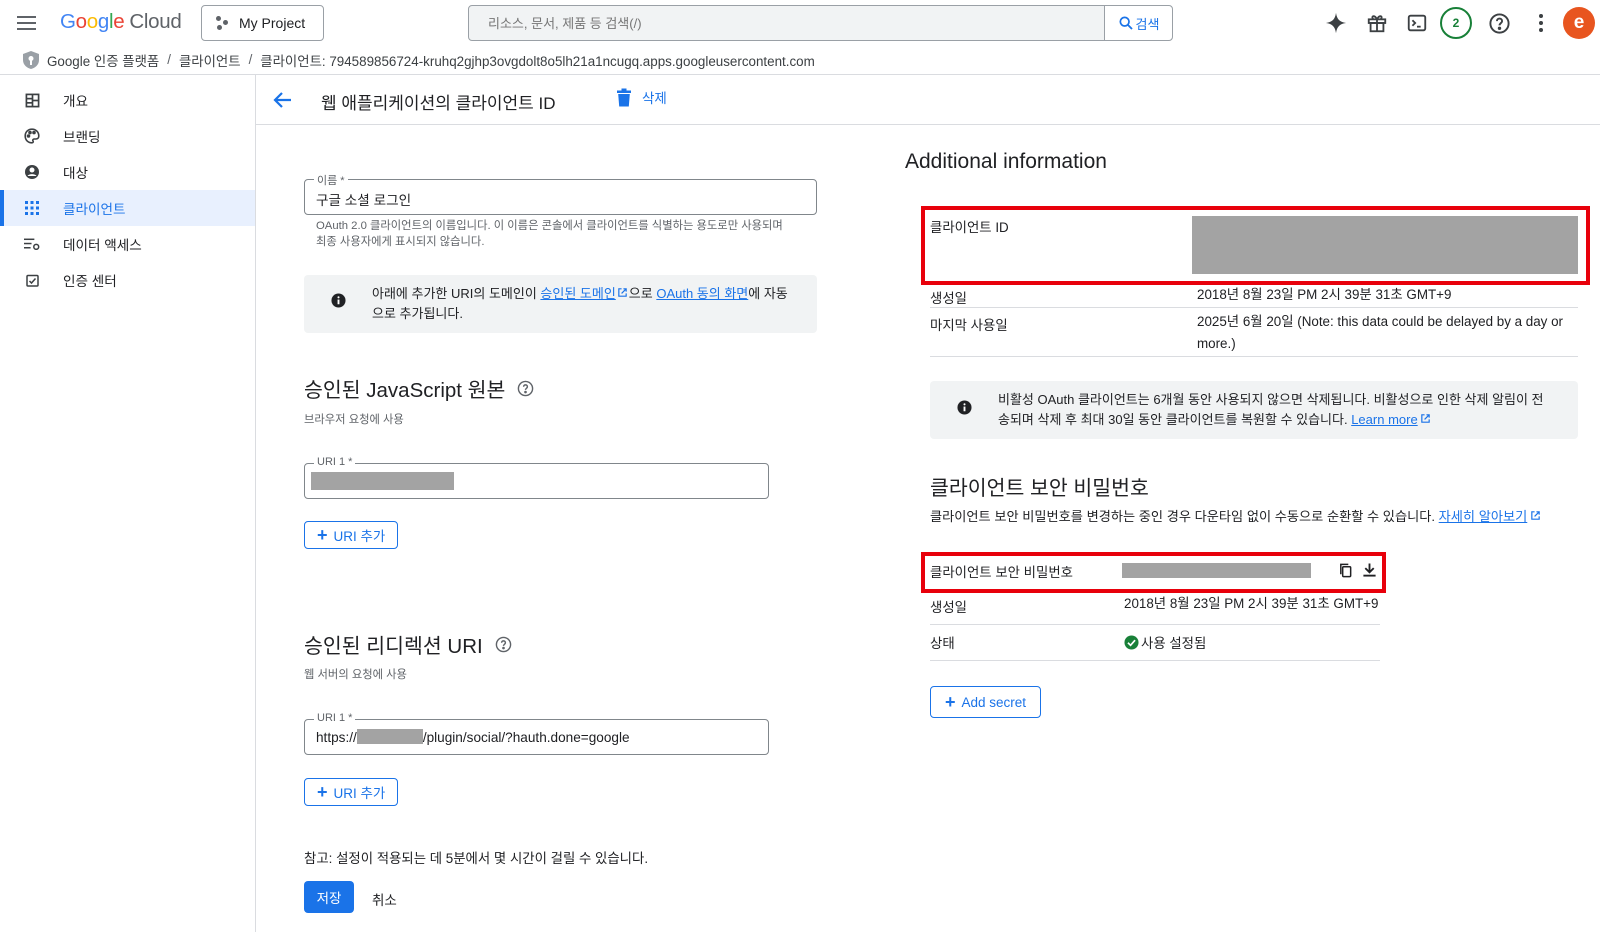 This screenshot has height=932, width=1600. Describe the element at coordinates (438, 103) in the screenshot. I see `page-title: 웹 애플리케이션의 클라이언트 ID` at that location.